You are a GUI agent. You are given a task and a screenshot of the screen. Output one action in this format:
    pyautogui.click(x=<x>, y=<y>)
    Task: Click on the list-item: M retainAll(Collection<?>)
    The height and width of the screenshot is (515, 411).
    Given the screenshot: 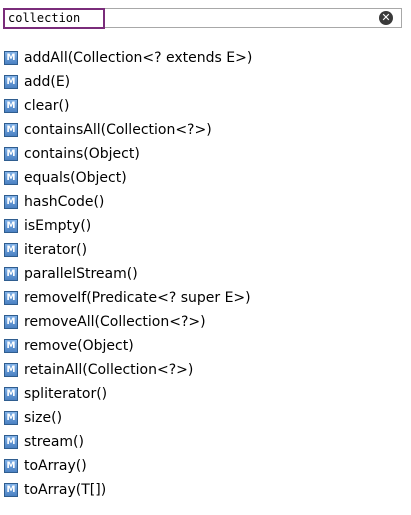 What is the action you would take?
    pyautogui.click(x=128, y=370)
    